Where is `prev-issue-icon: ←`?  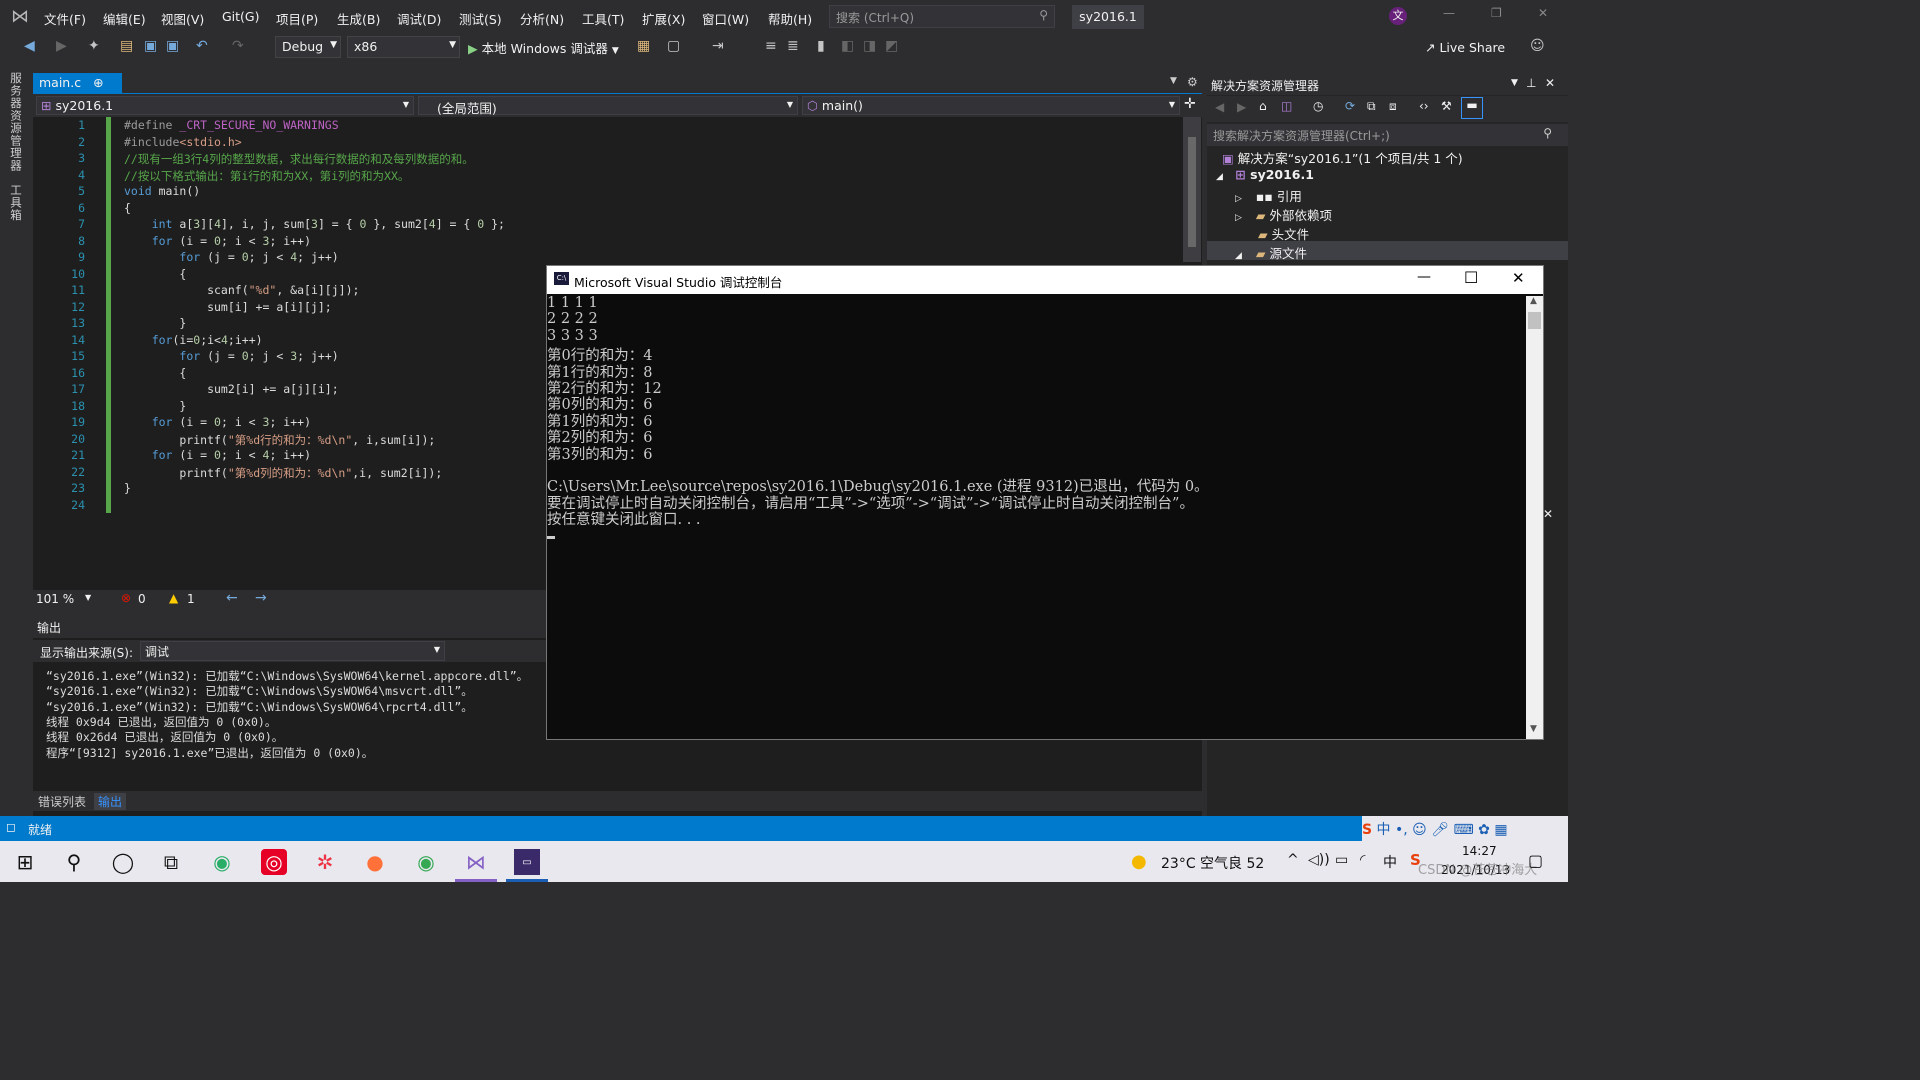
prev-issue-icon: ← is located at coordinates (232, 598).